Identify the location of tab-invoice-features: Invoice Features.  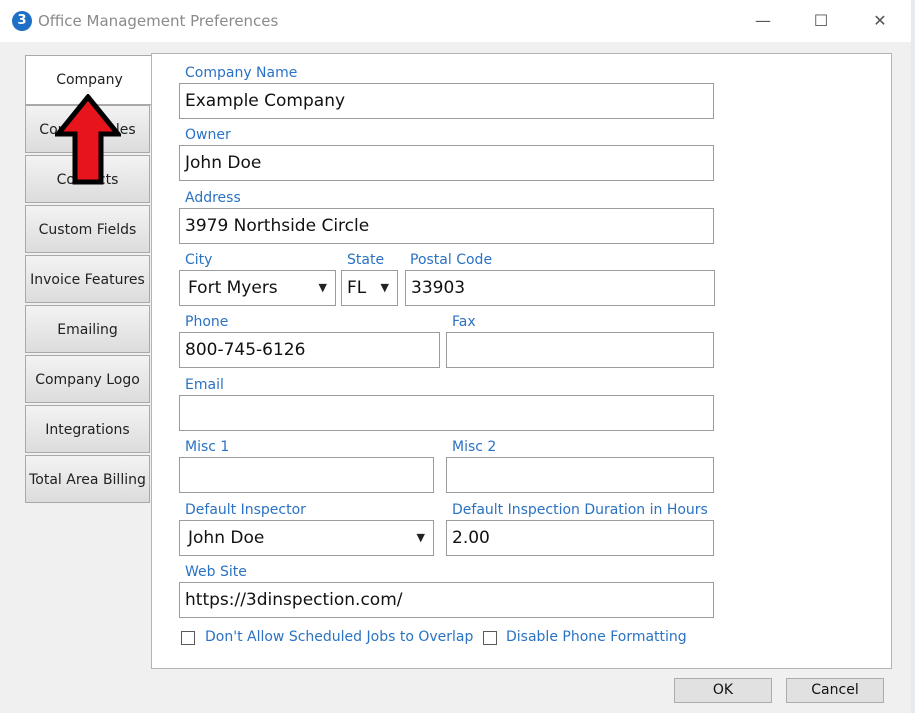
(87, 279).